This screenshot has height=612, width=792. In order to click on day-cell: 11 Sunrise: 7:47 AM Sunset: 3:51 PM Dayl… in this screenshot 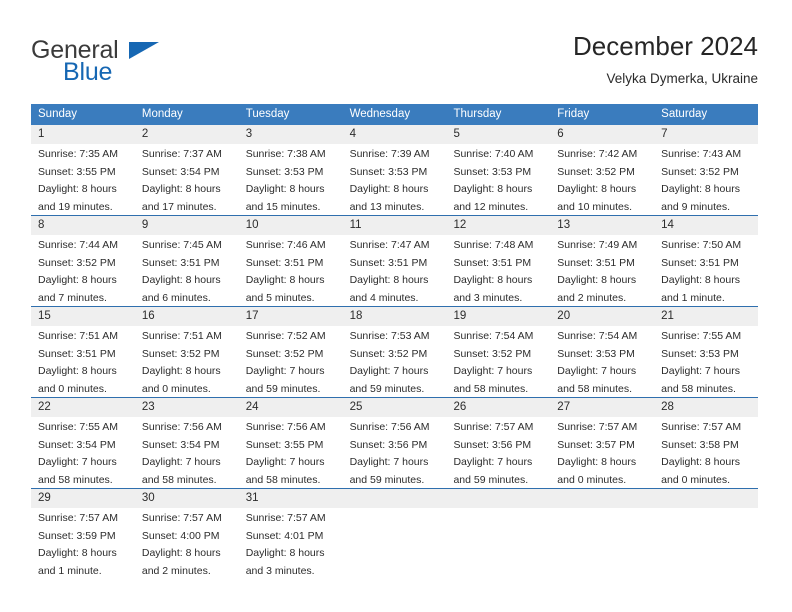, I will do `click(395, 261)`.